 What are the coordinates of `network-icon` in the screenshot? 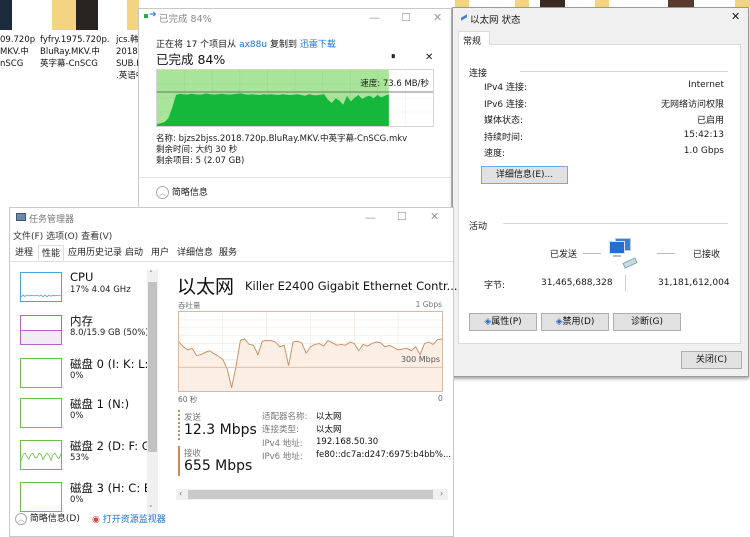 It's located at (464, 17).